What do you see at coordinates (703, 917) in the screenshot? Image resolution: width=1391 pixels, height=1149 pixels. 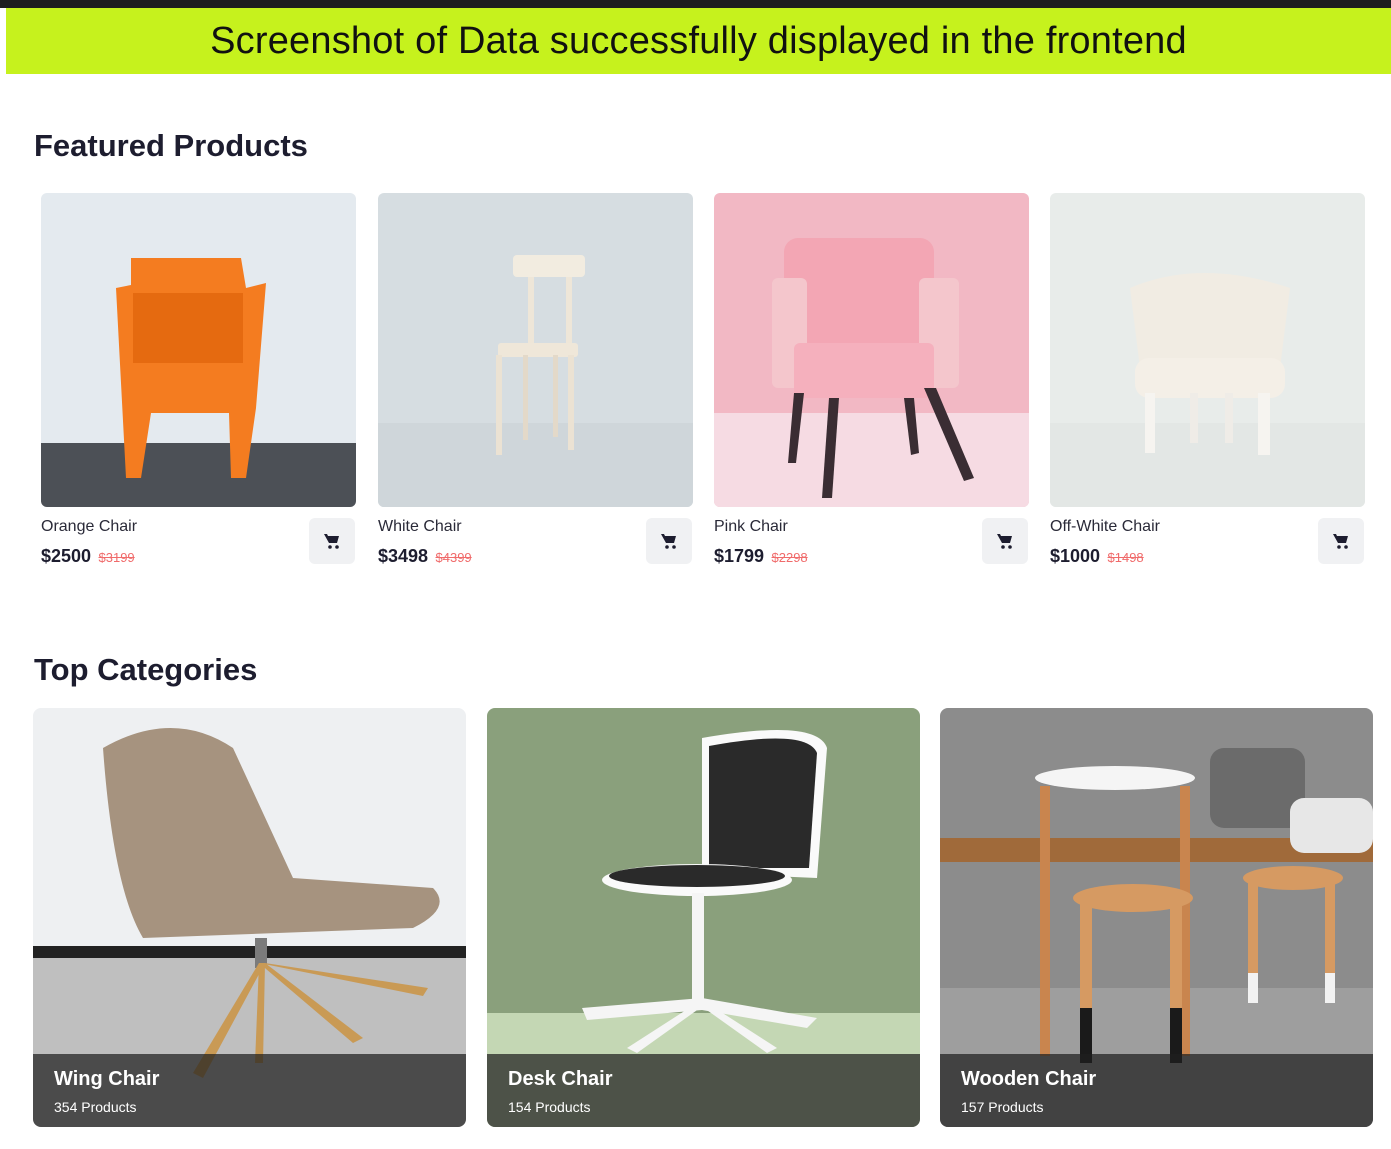 I see `category-card: Desk Chair 154 Products` at bounding box center [703, 917].